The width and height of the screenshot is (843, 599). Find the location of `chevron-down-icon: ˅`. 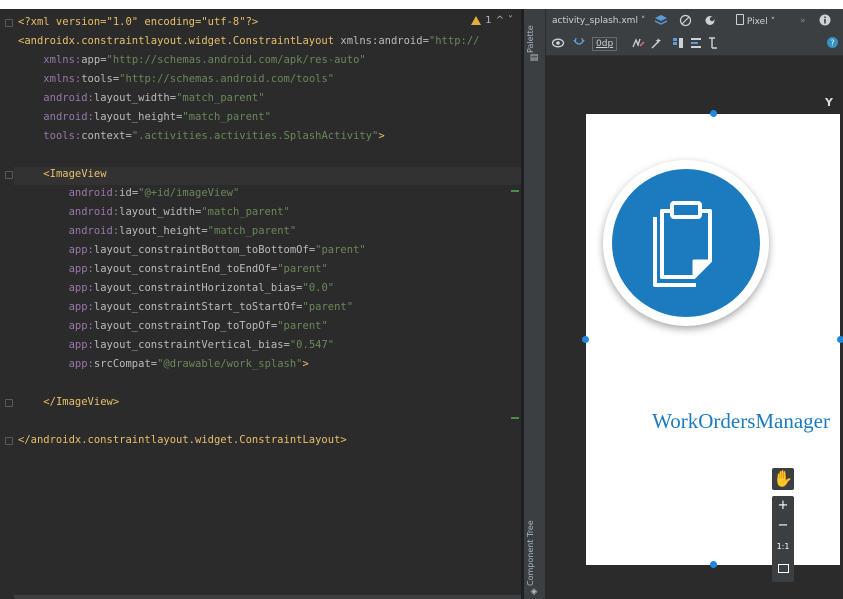

chevron-down-icon: ˅ is located at coordinates (510, 20).